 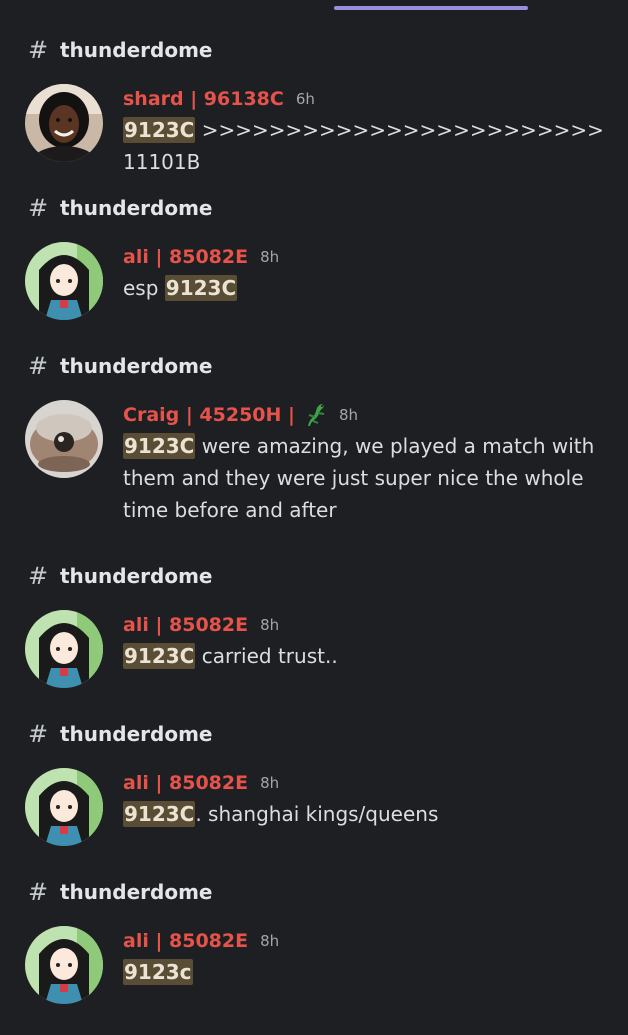 I want to click on message-text: carried trust.., so click(x=266, y=656).